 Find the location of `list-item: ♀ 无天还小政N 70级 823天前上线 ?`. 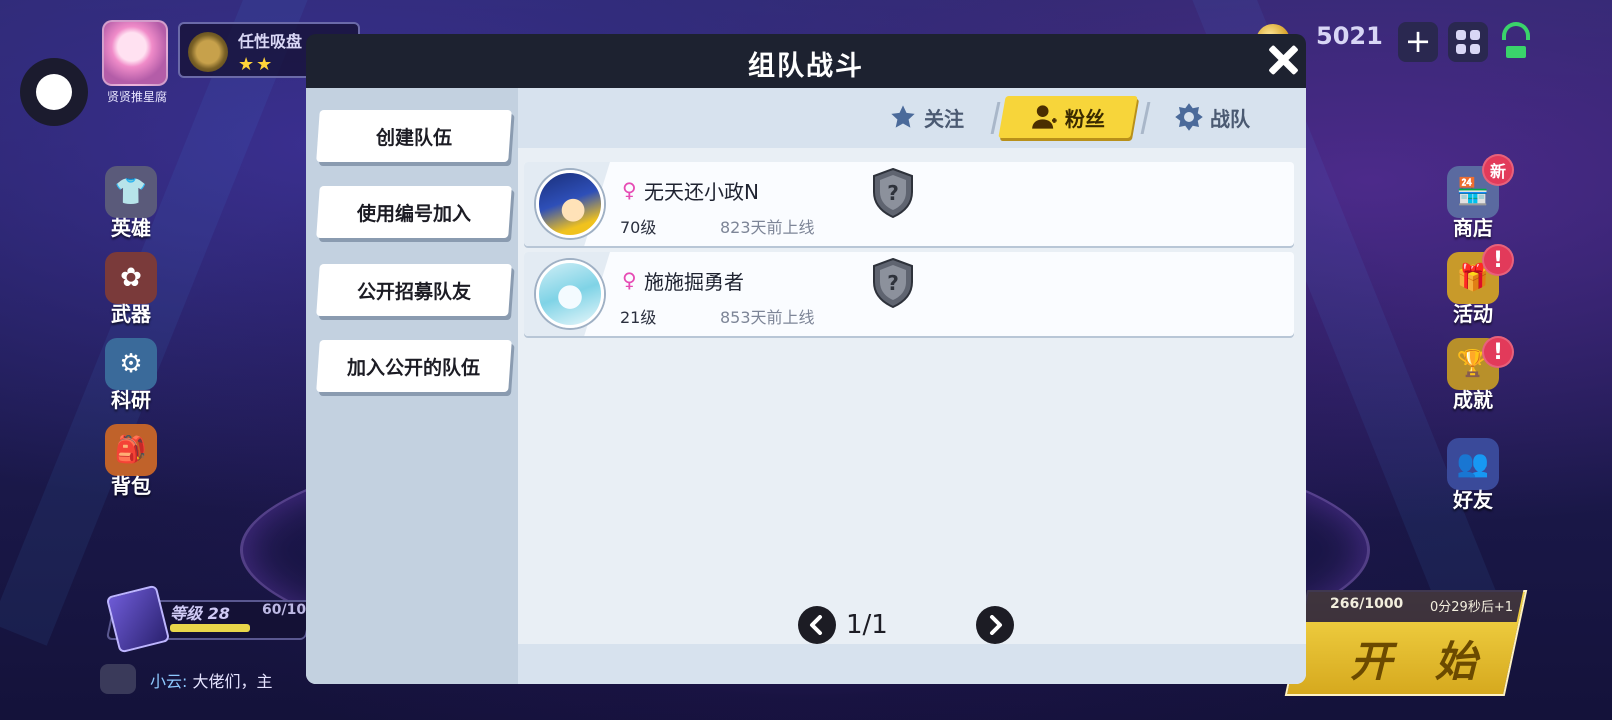

list-item: ♀ 无天还小政N 70级 823天前上线 ? is located at coordinates (909, 204).